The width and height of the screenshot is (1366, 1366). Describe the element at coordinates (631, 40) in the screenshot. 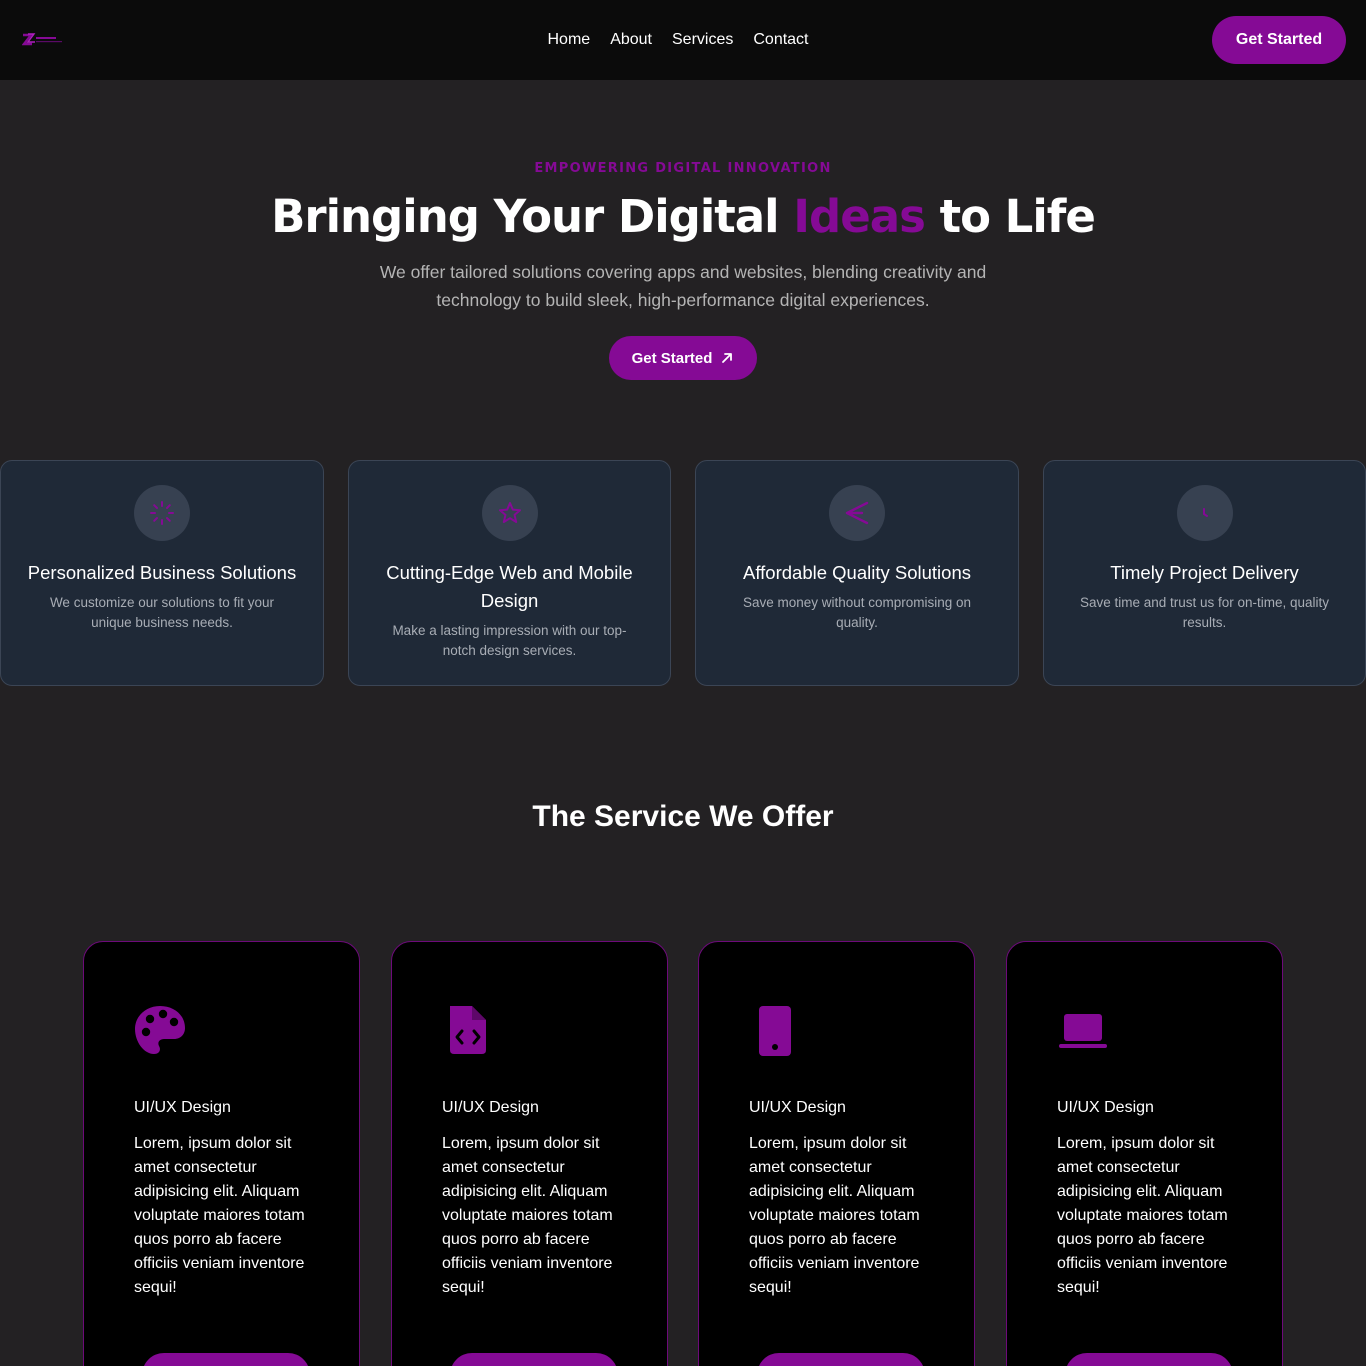

I see `nav-link-about: About` at that location.